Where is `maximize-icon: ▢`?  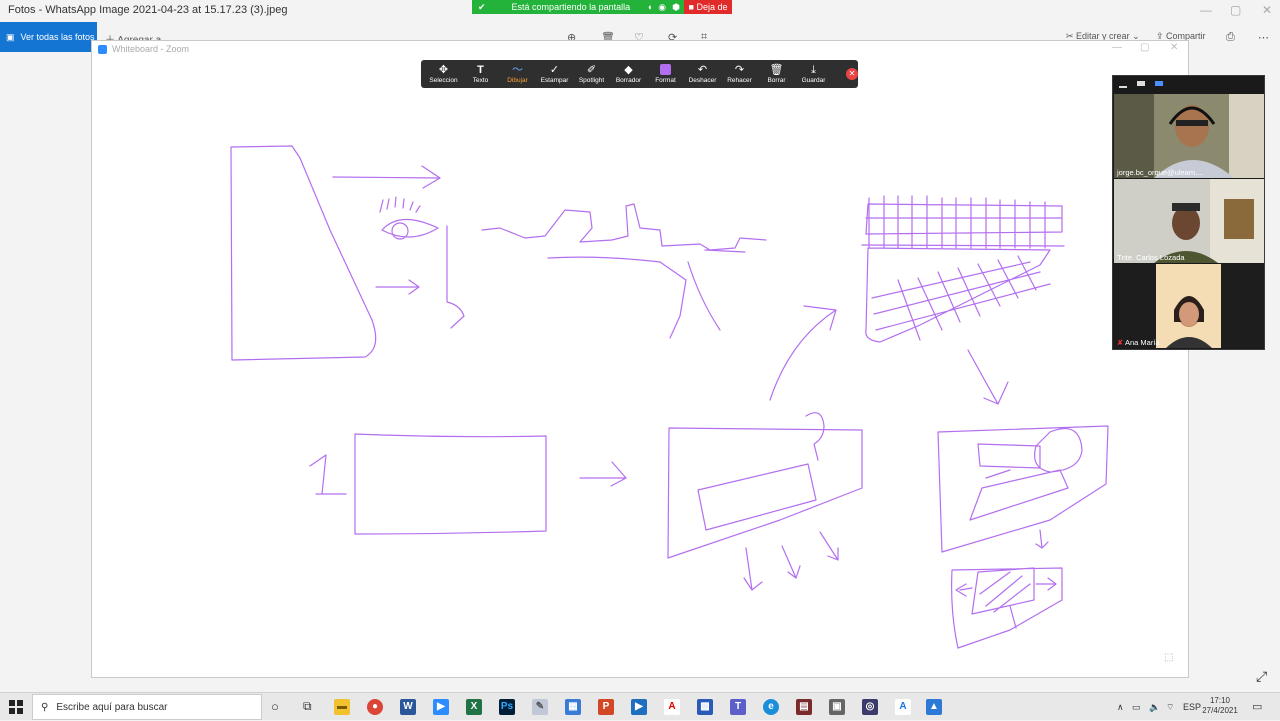
maximize-icon: ▢ is located at coordinates (1235, 10).